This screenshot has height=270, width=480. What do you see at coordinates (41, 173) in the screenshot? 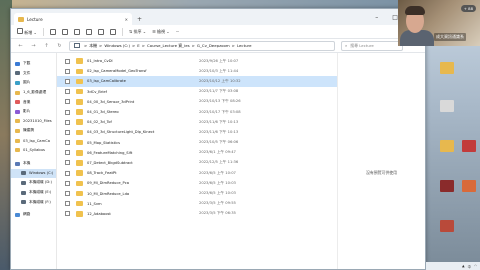
I see `sidebar-item-label: Windows (C:)` at bounding box center [41, 173].